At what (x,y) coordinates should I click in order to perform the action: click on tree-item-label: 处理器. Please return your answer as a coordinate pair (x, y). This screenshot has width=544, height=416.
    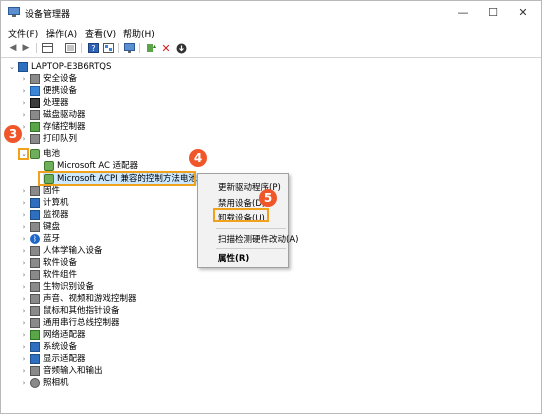
    Looking at the image, I should click on (56, 103).